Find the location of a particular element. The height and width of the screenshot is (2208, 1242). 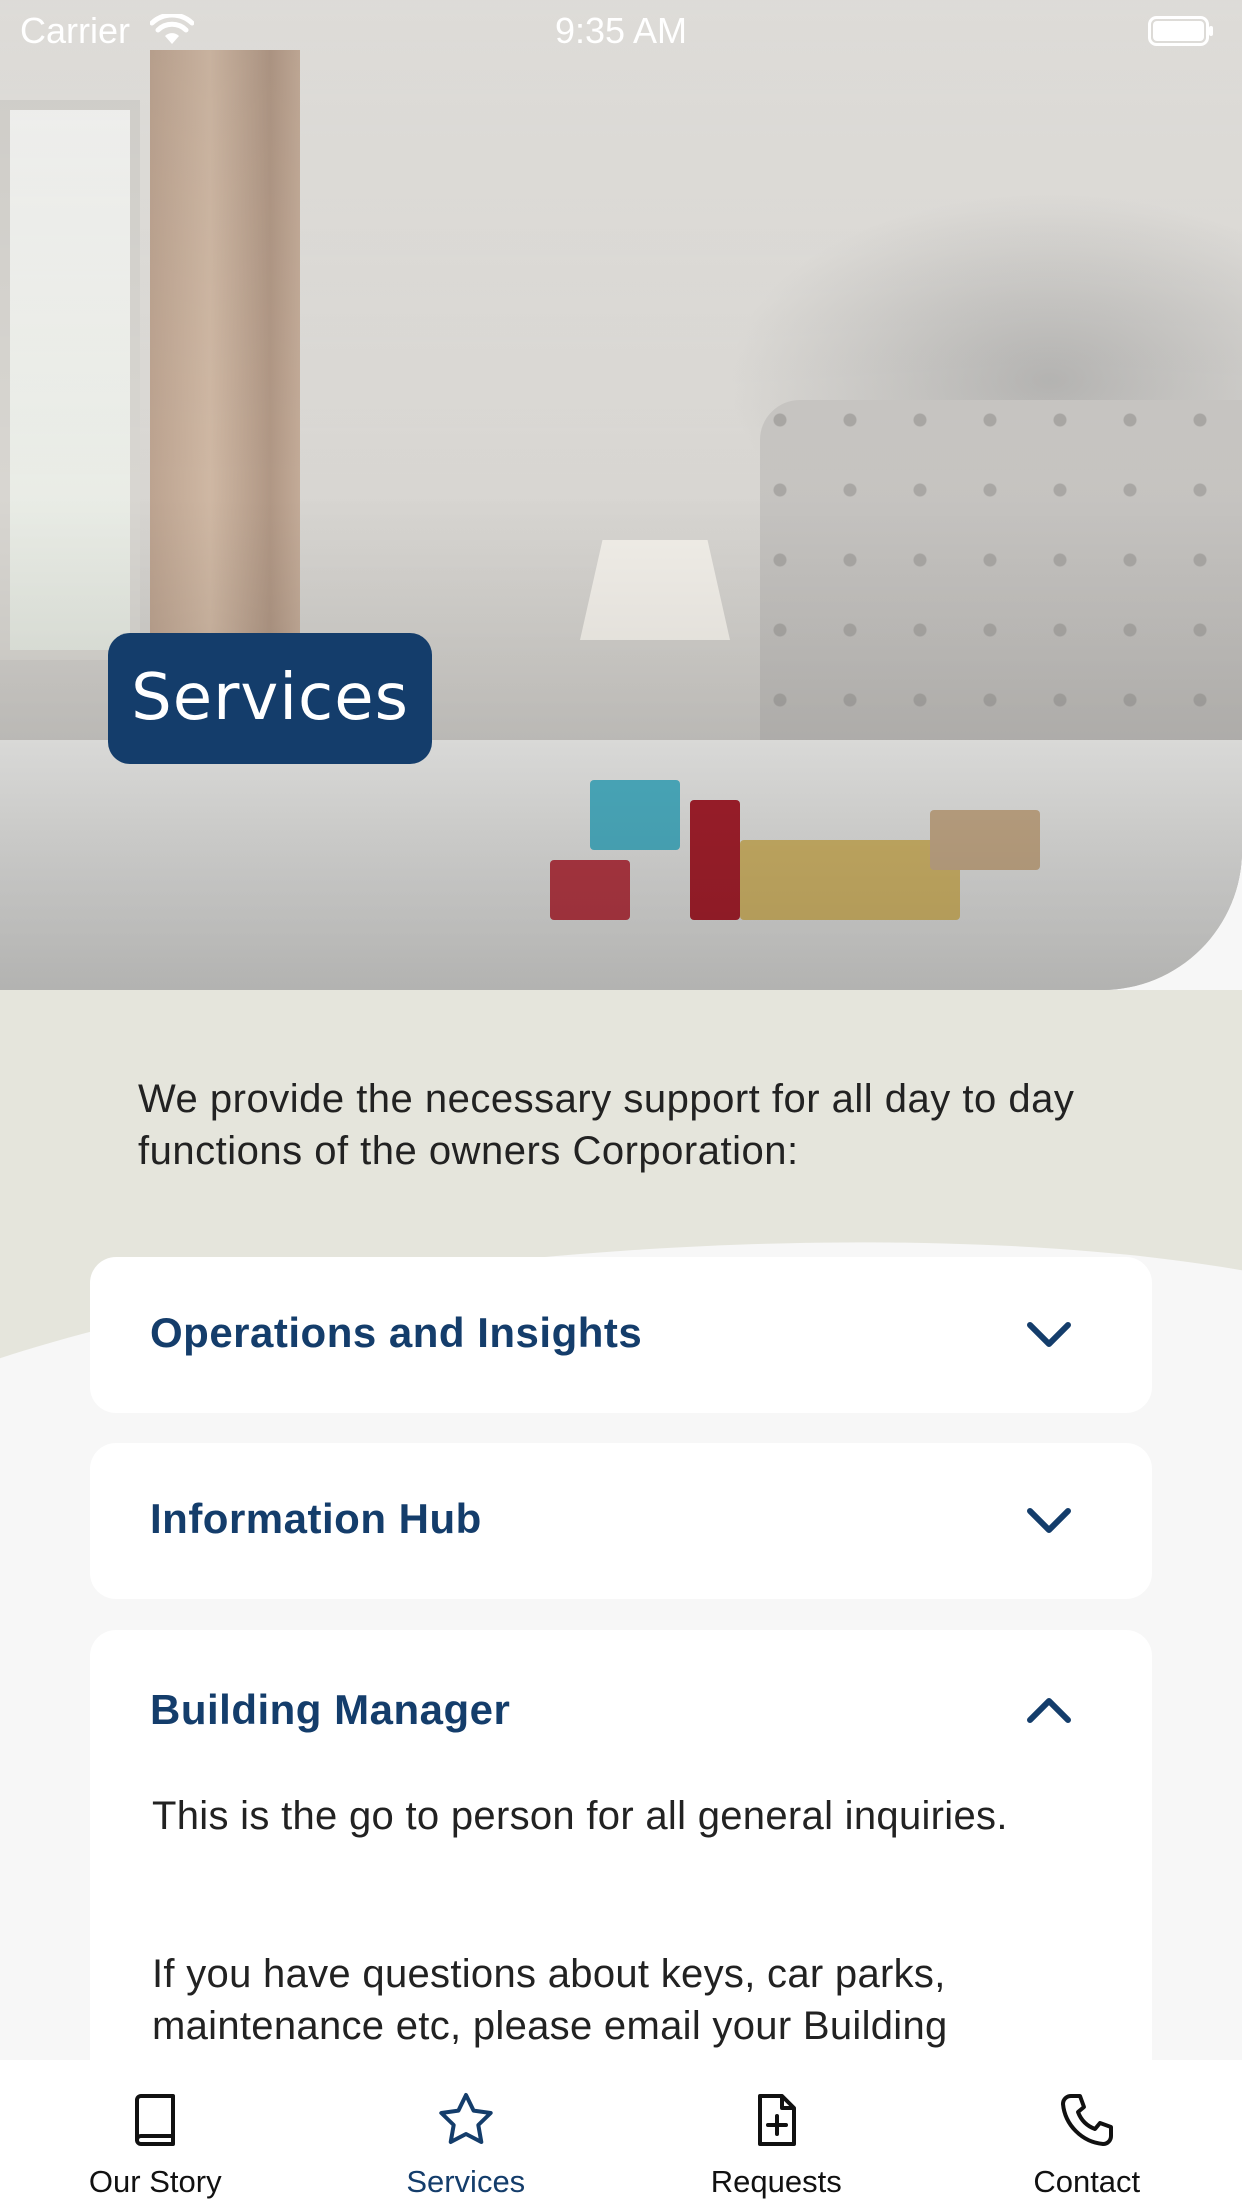

tab-contact: Contact is located at coordinates (1087, 2134).